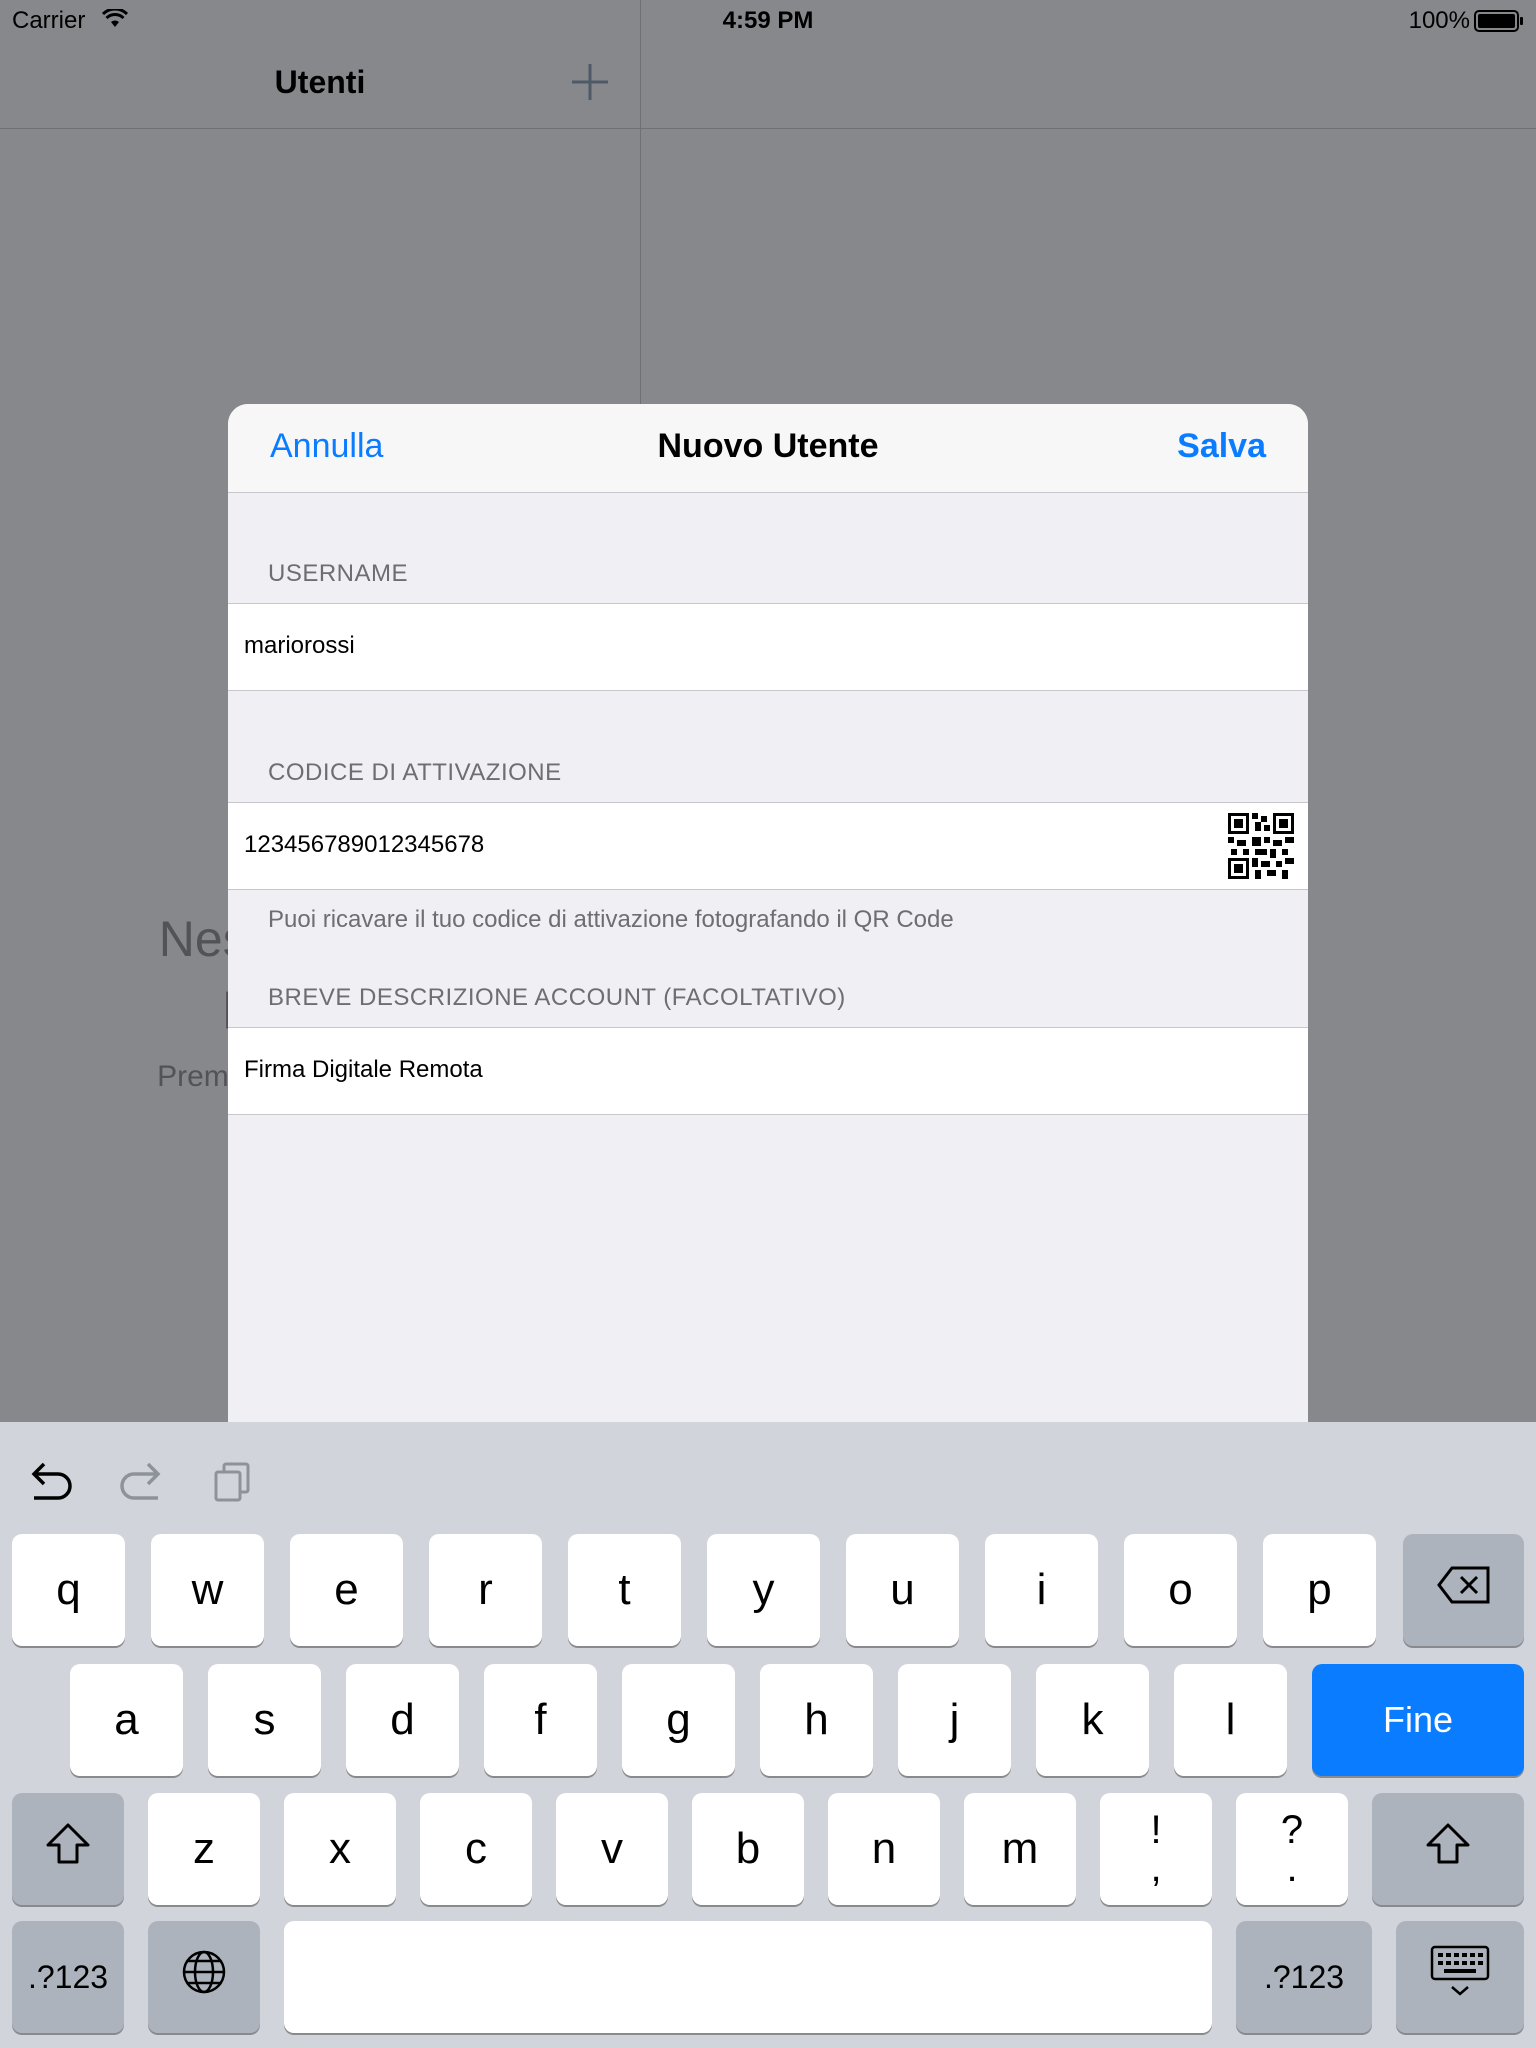 The width and height of the screenshot is (1536, 2048). What do you see at coordinates (1439, 20) in the screenshot?
I see `battery-percentage: 100%` at bounding box center [1439, 20].